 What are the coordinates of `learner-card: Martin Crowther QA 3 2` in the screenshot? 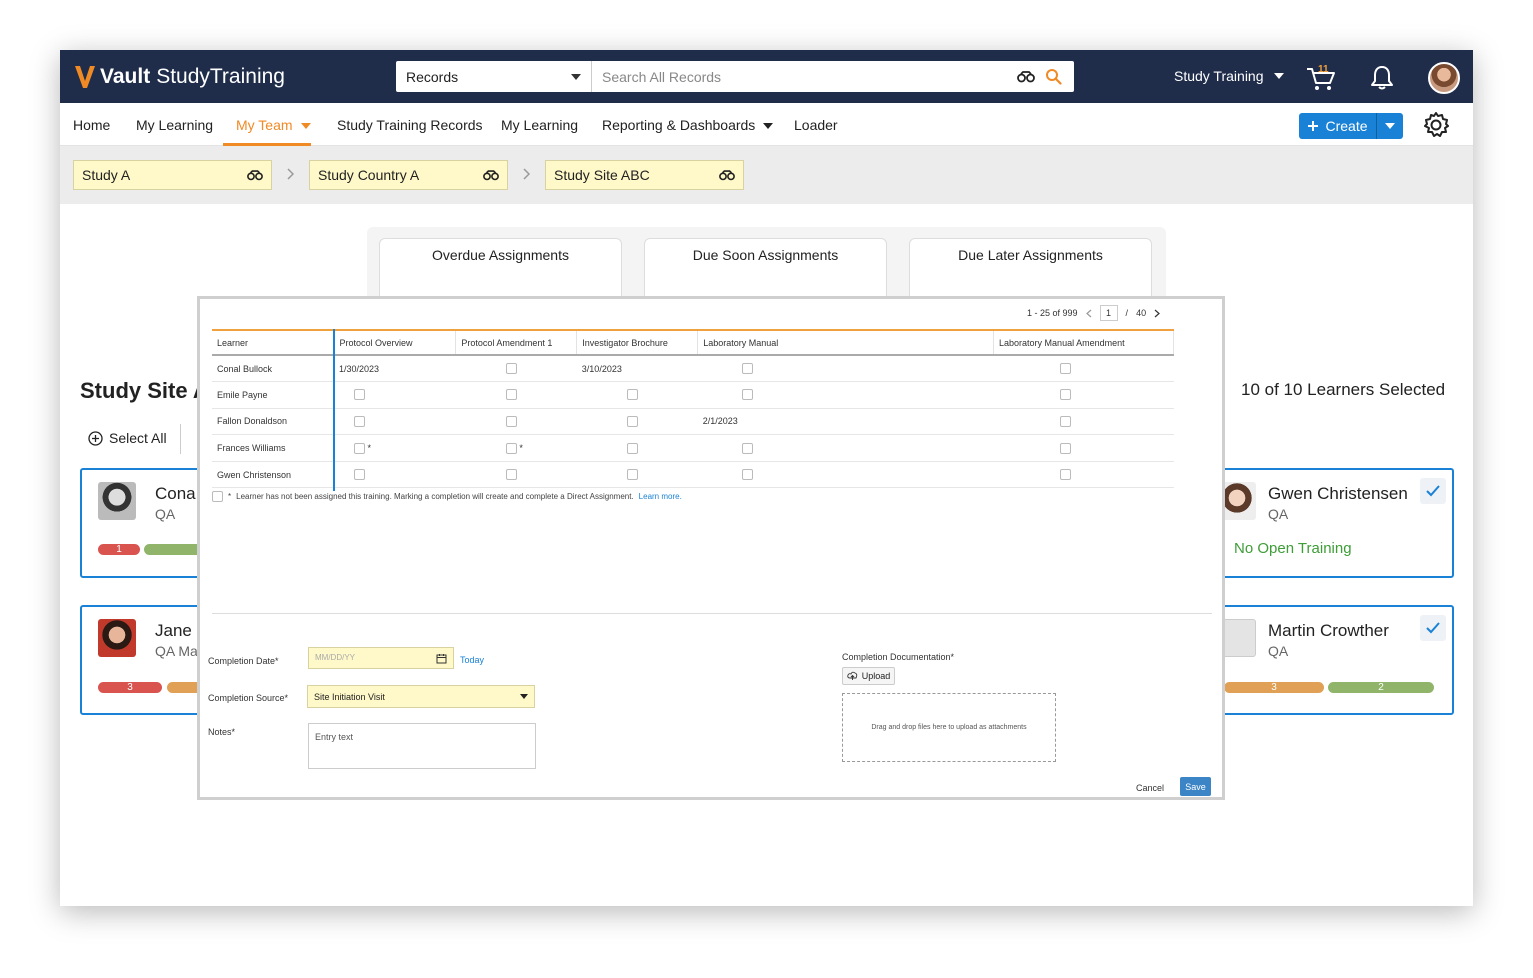 It's located at (1327, 660).